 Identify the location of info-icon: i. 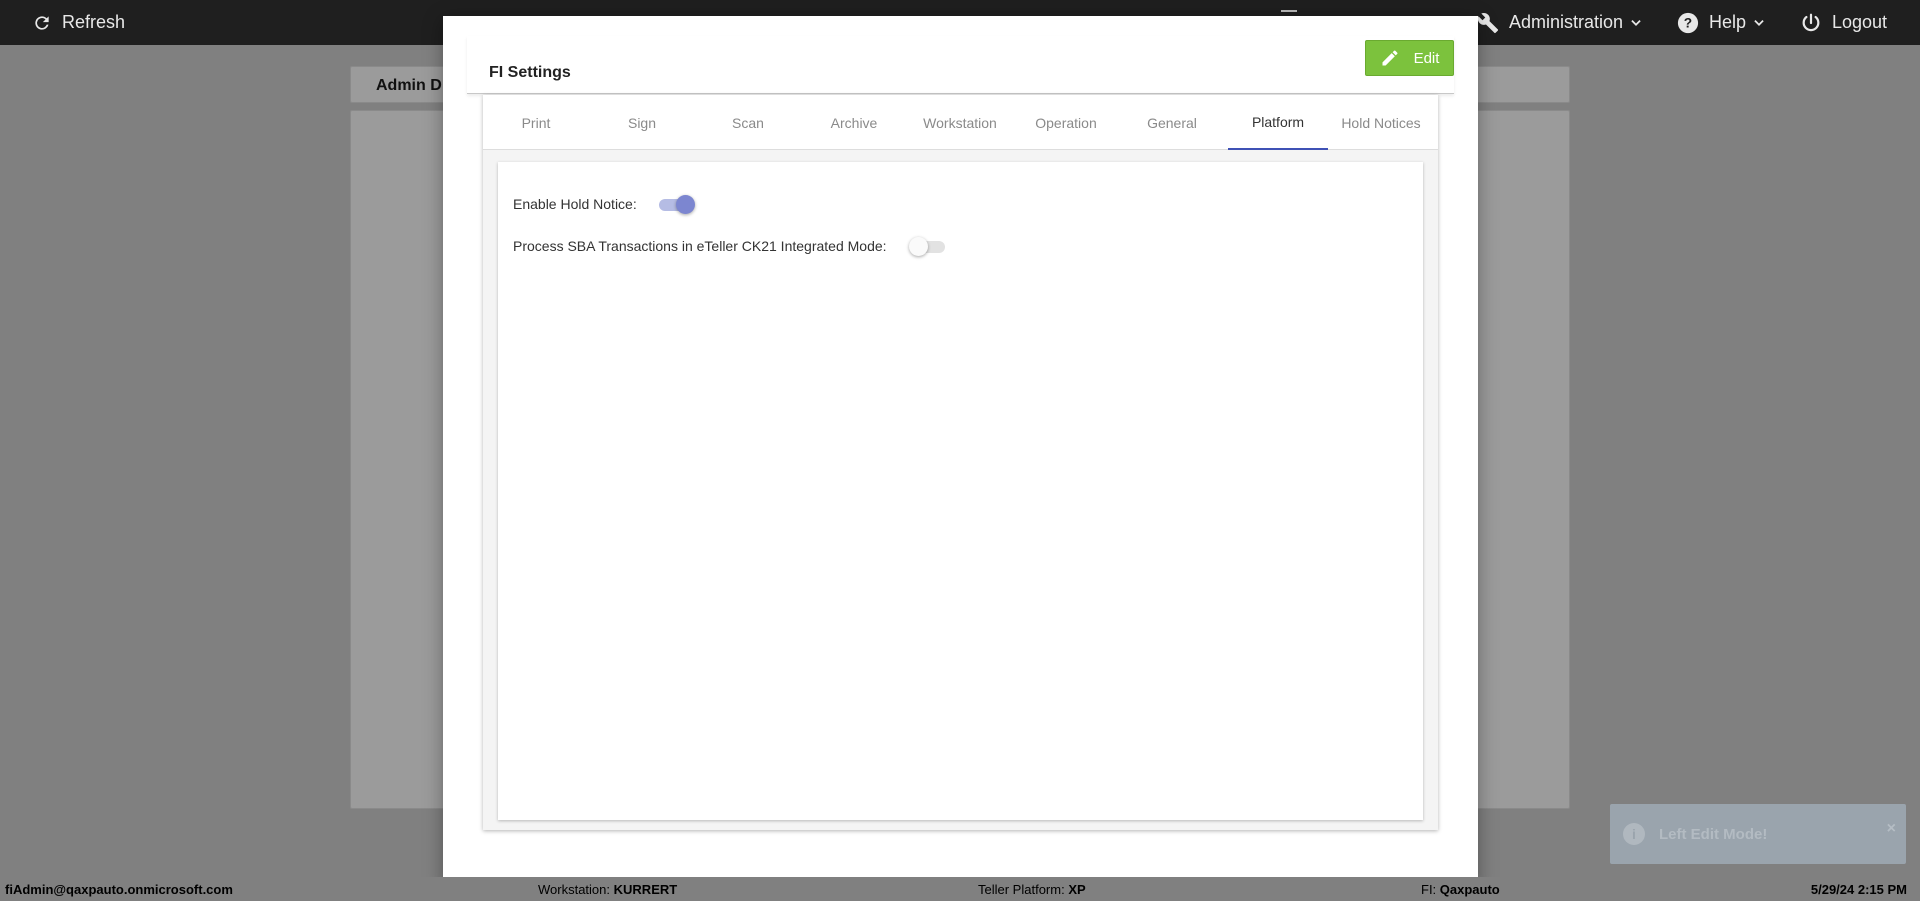
(1634, 834).